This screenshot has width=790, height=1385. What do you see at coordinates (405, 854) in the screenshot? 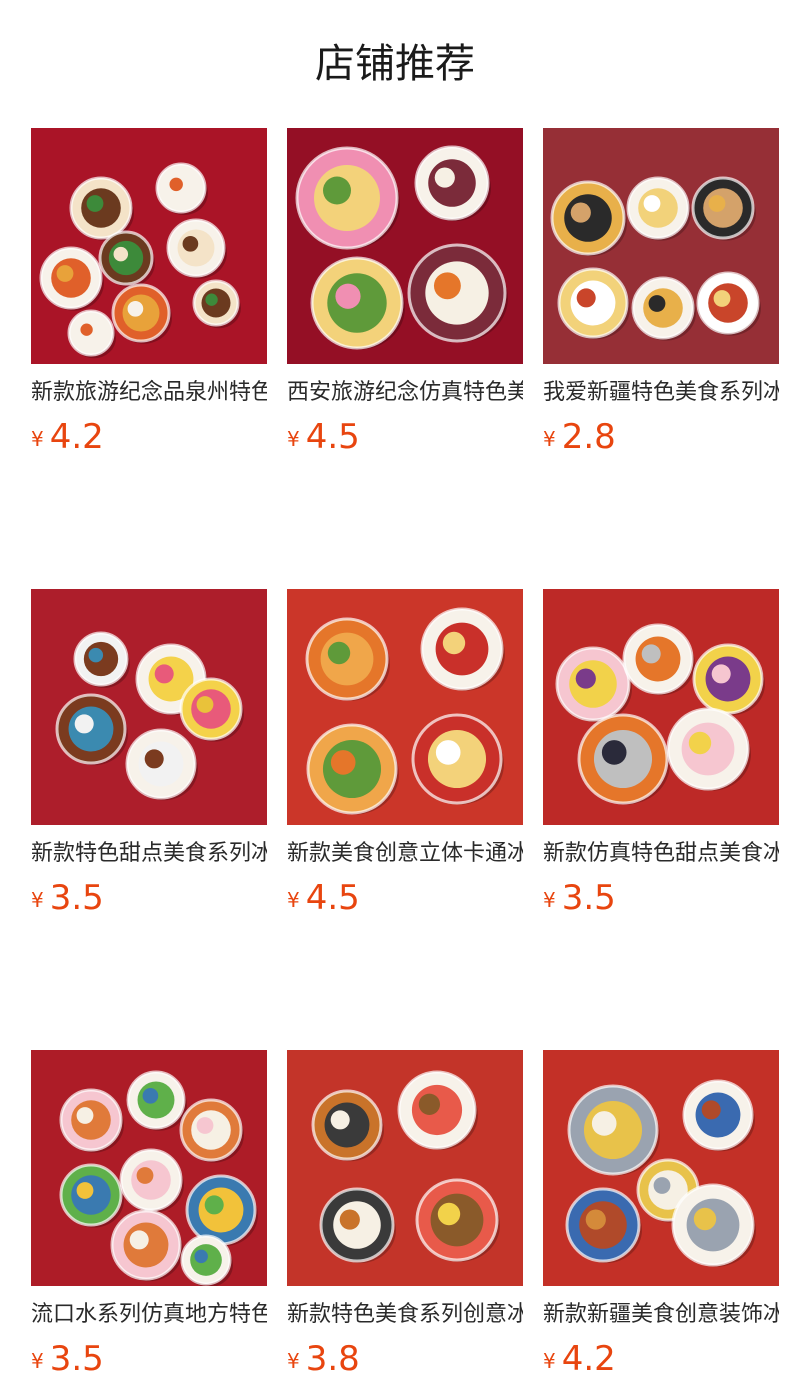
I see `product-name: 新款美食创意立体卡通冰箱贴` at bounding box center [405, 854].